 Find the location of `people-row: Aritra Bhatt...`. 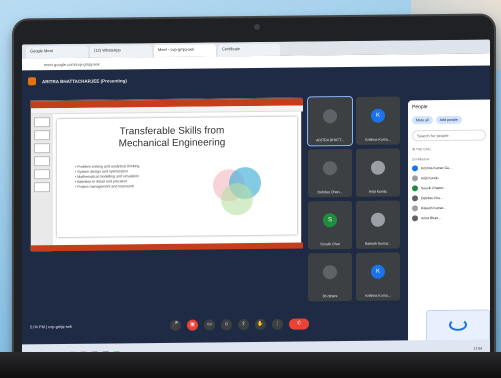

people-row: Aritra Bhatt... is located at coordinates (449, 218).